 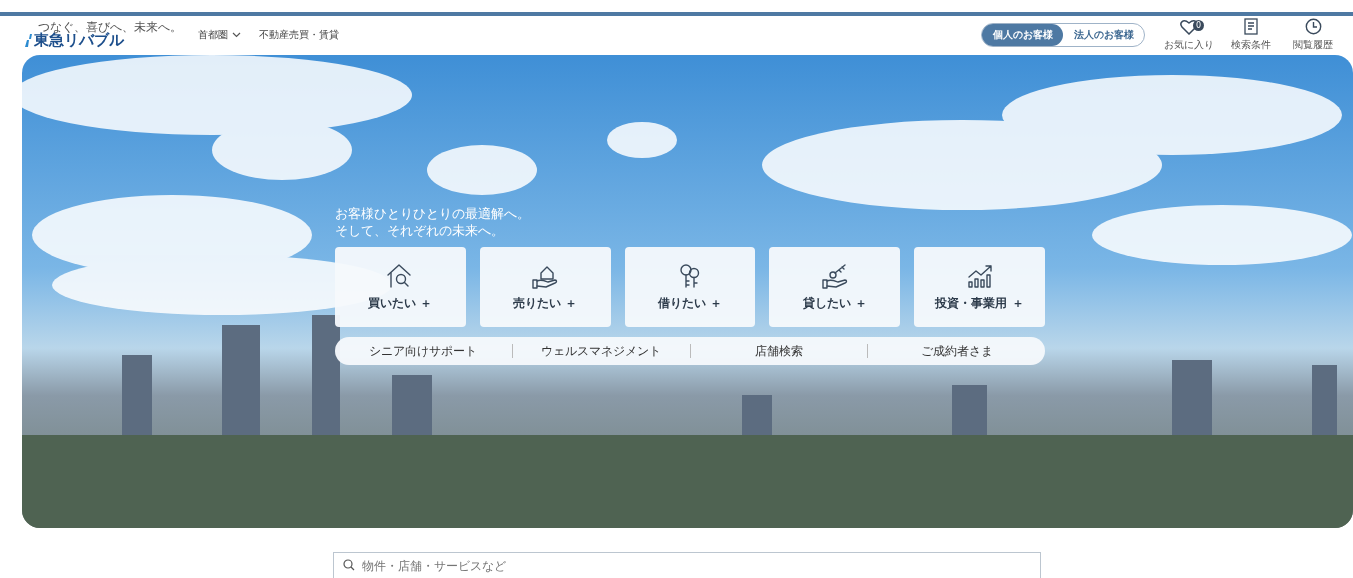 I want to click on document-icon, so click(x=1251, y=26).